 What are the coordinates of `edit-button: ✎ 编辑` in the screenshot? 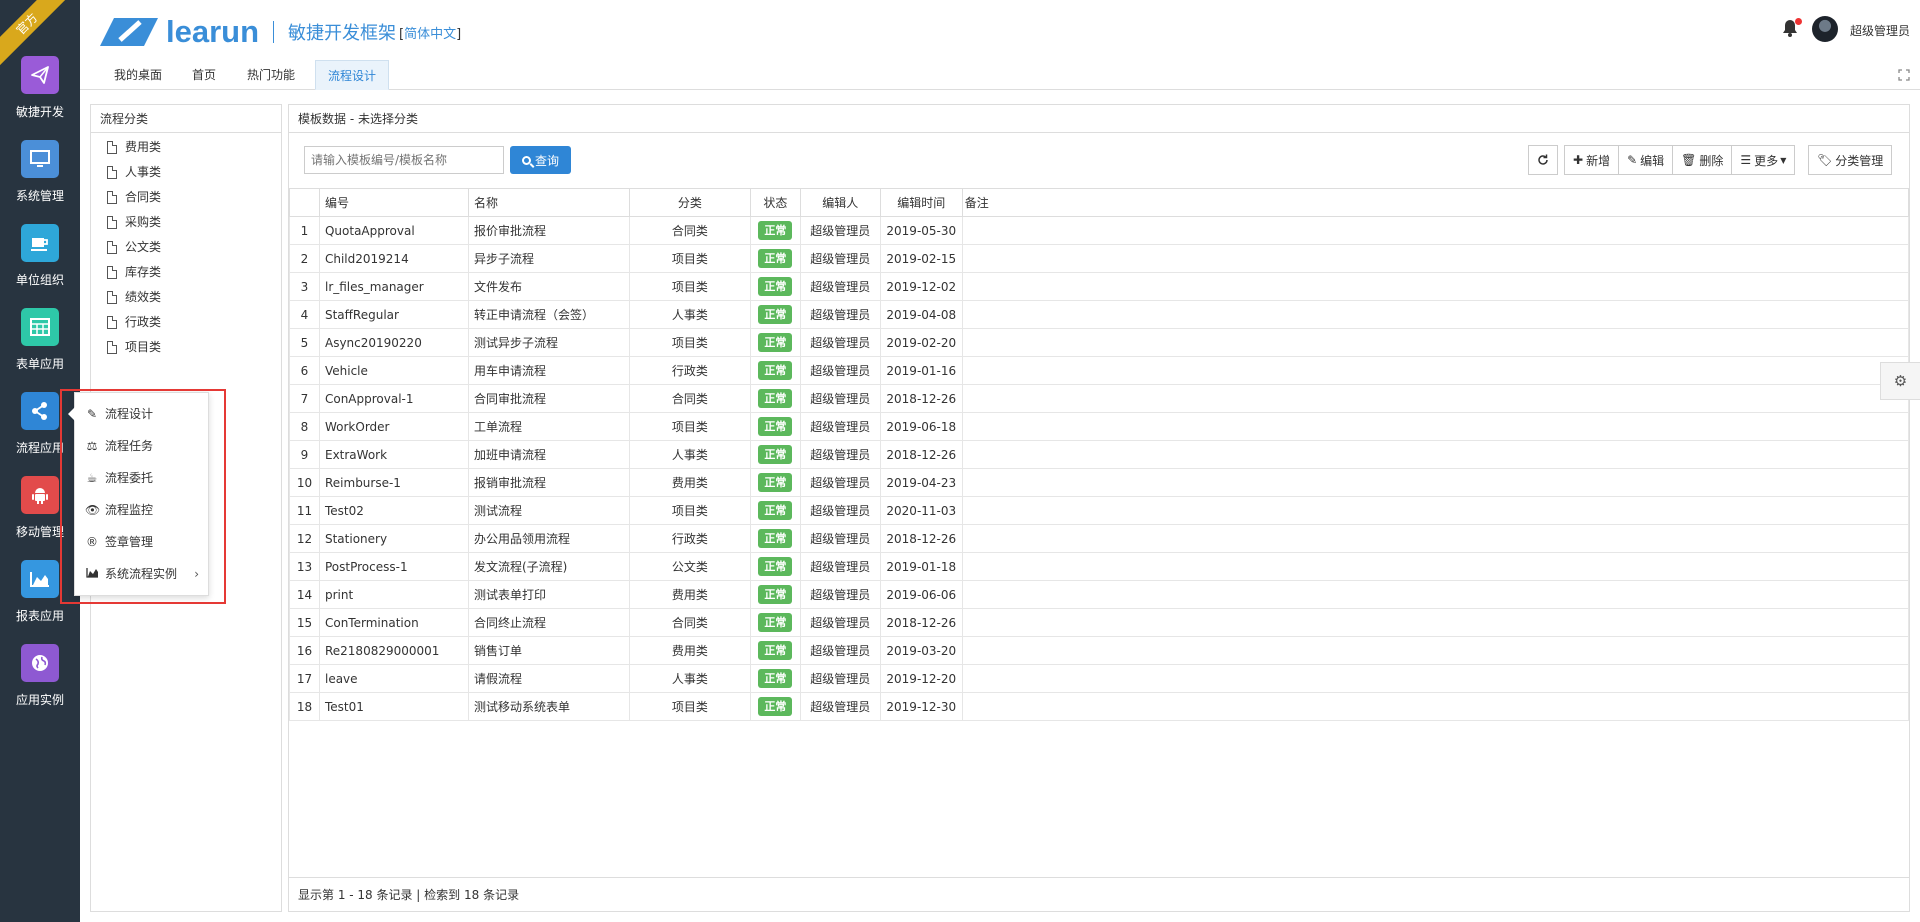 It's located at (1646, 160).